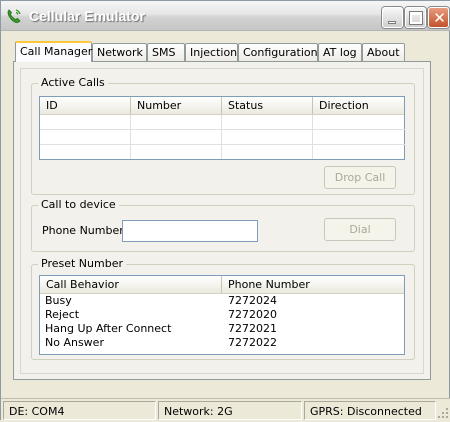  What do you see at coordinates (62, 314) in the screenshot?
I see `call-behavior-cell: Reject` at bounding box center [62, 314].